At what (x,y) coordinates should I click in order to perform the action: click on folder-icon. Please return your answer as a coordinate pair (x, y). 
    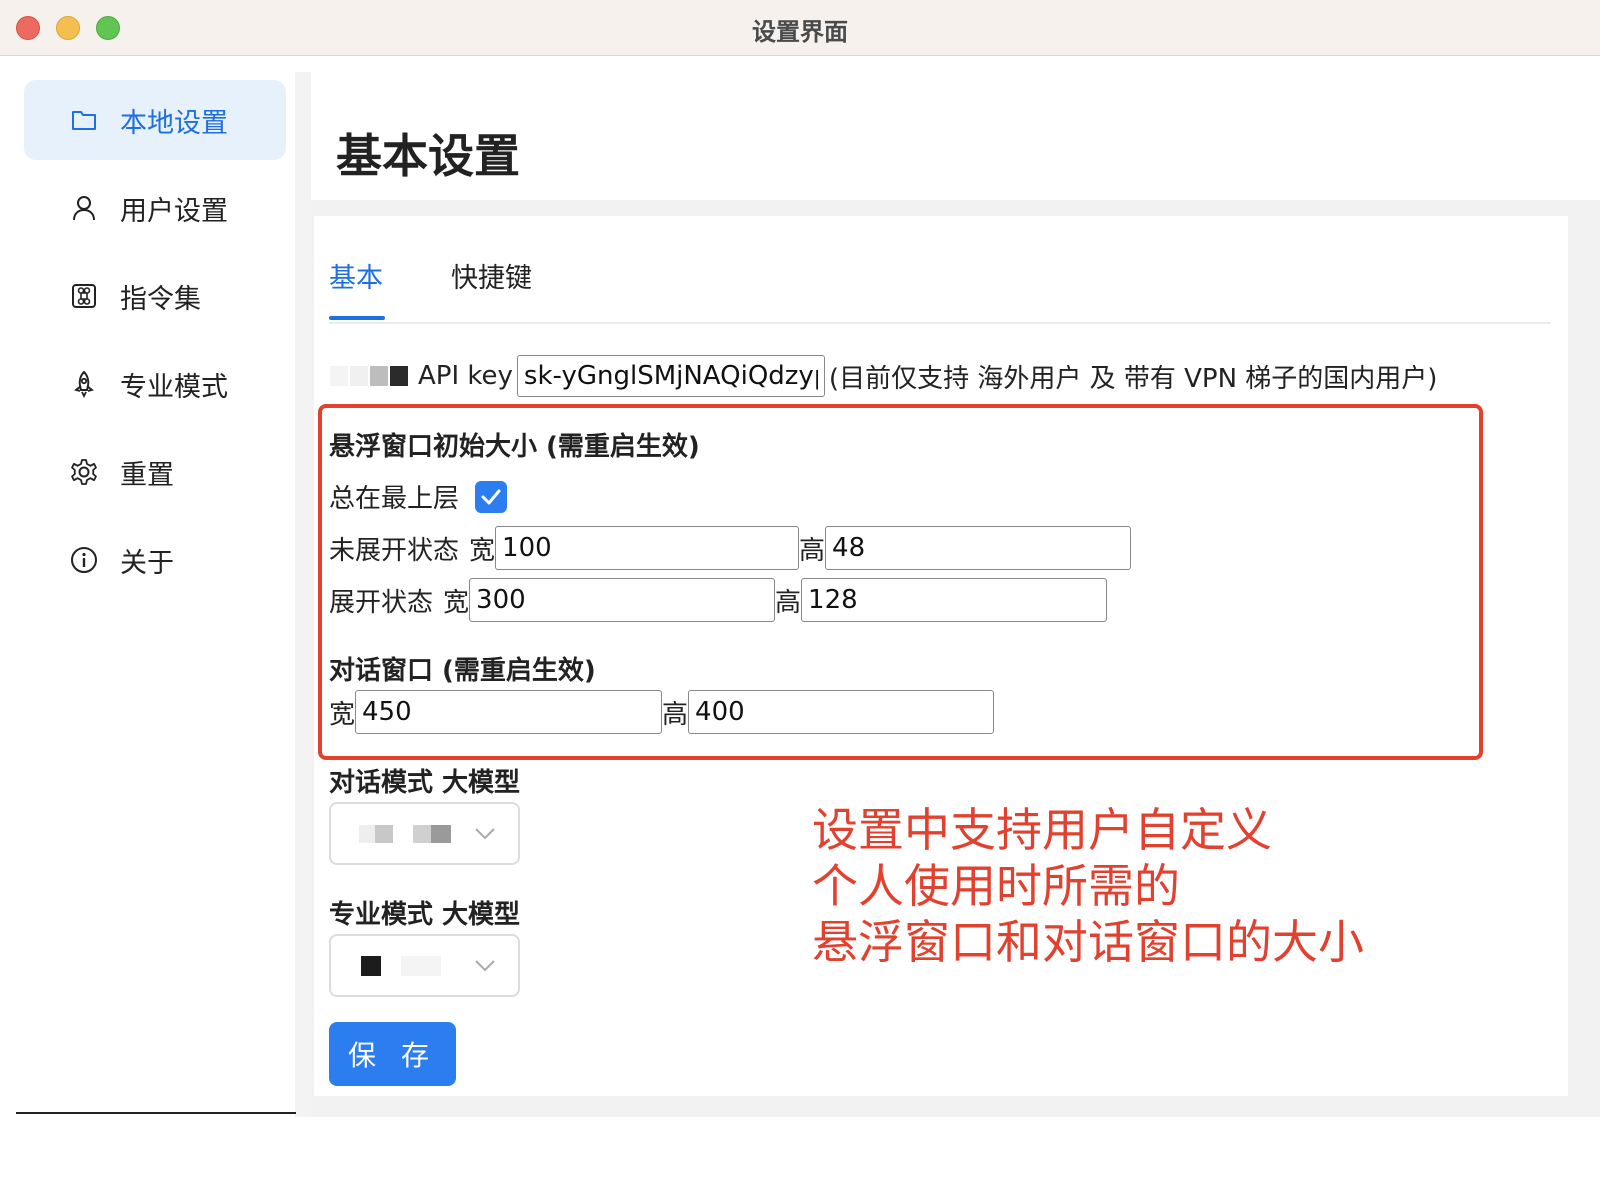
    Looking at the image, I should click on (84, 120).